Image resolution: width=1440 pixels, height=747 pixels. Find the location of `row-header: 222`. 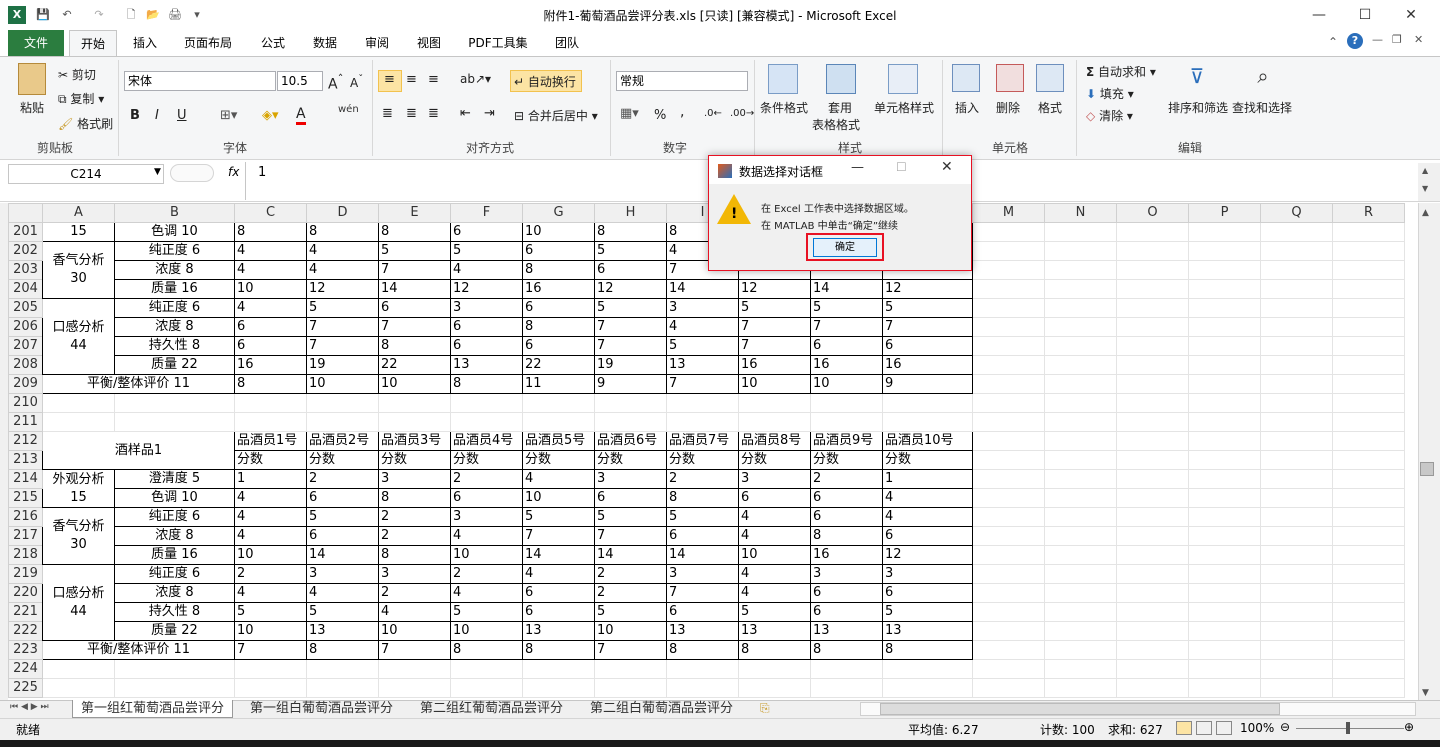

row-header: 222 is located at coordinates (25, 631).